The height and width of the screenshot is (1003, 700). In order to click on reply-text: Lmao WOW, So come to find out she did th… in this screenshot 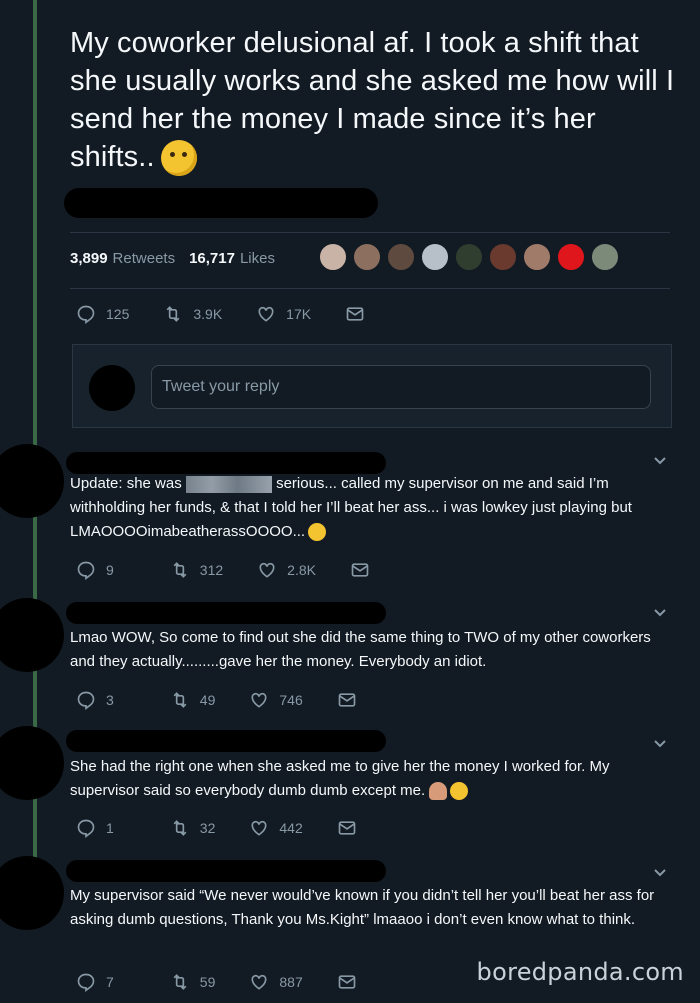, I will do `click(360, 649)`.